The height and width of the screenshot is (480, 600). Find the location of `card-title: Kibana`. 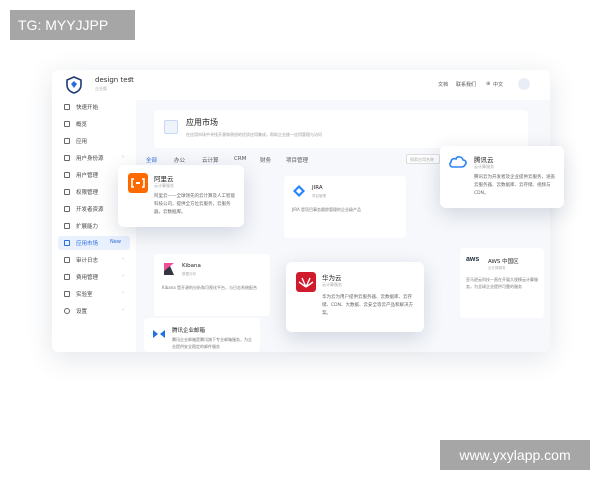

card-title: Kibana is located at coordinates (191, 266).